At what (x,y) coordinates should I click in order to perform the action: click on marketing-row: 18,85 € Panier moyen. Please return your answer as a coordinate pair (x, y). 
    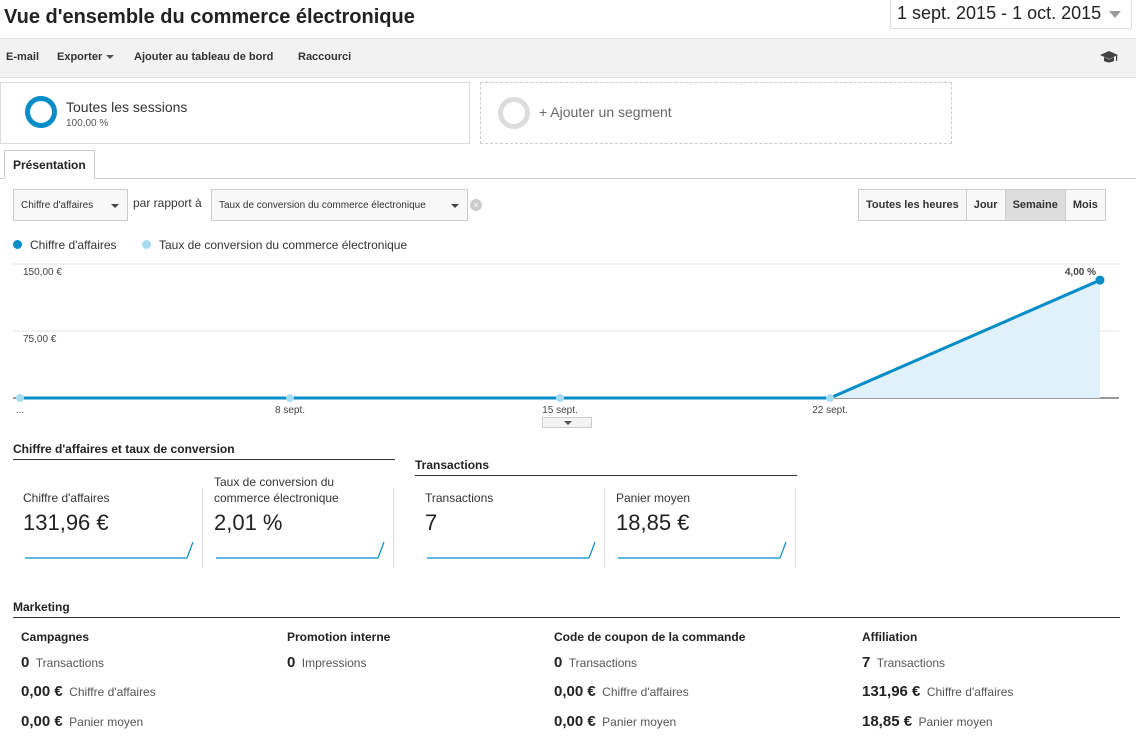
    Looking at the image, I should click on (927, 722).